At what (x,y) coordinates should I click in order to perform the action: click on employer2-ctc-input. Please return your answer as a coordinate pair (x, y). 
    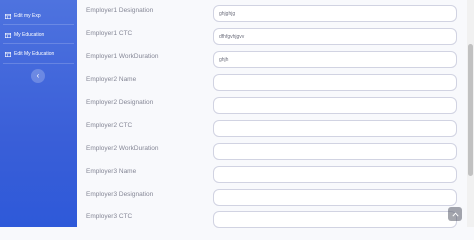
    Looking at the image, I should click on (335, 128).